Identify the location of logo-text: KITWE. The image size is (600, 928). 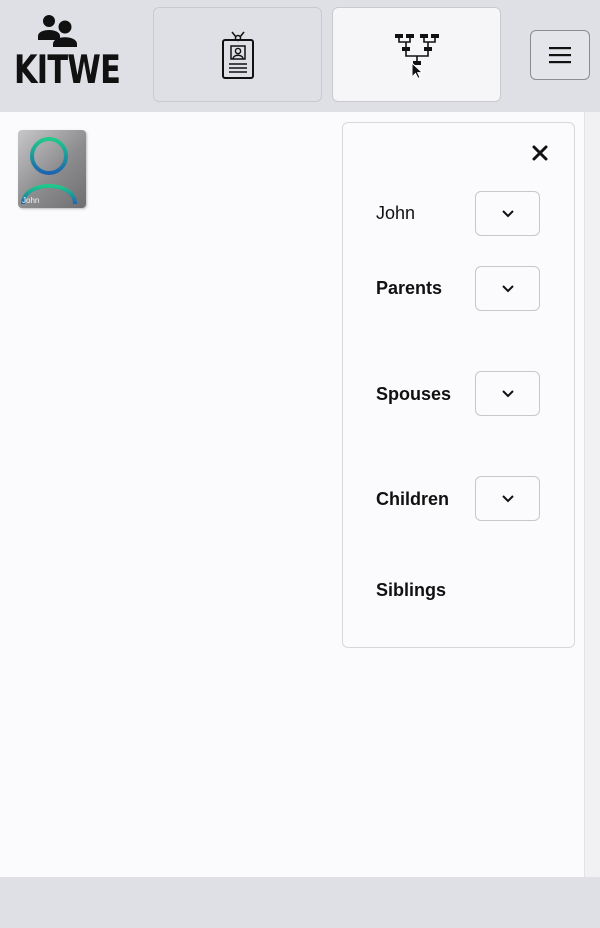
(67, 70).